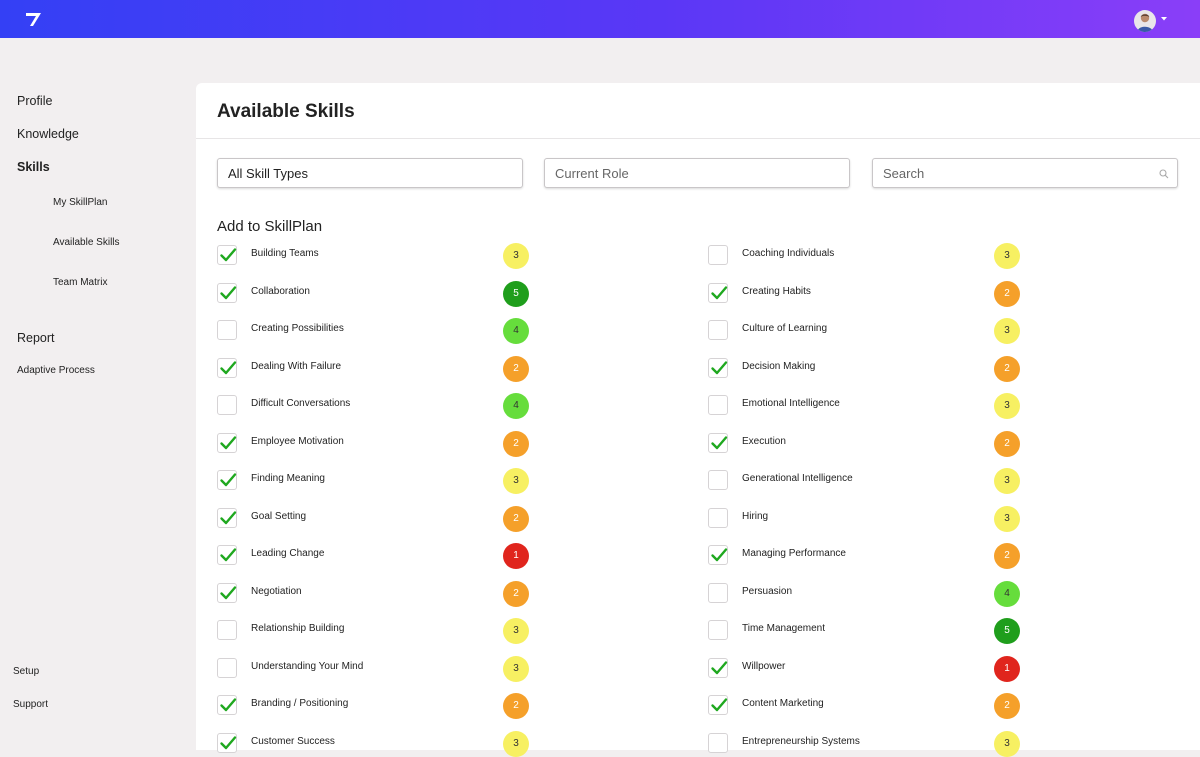 This screenshot has height=757, width=1200. What do you see at coordinates (698, 111) in the screenshot?
I see `panel-header: Available Skills` at bounding box center [698, 111].